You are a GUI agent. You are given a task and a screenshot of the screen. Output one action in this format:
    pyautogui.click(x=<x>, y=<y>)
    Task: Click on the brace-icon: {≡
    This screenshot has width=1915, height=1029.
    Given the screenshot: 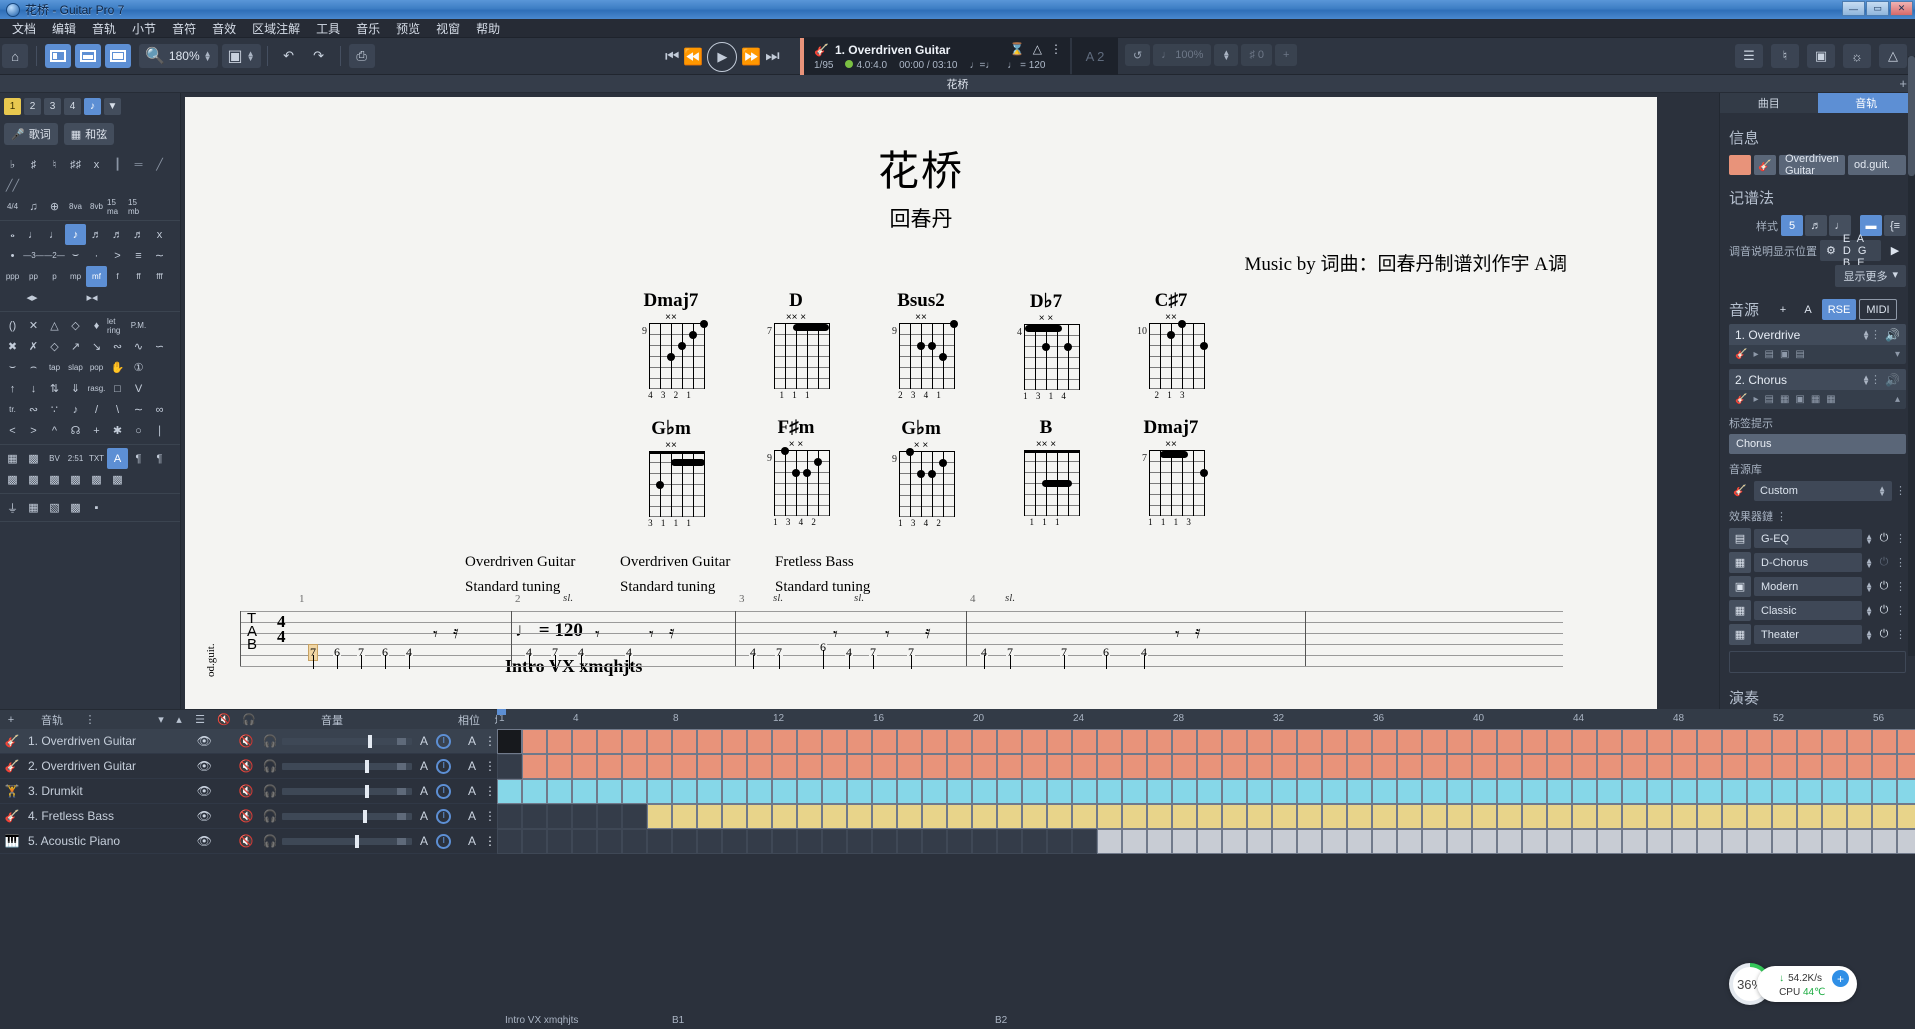 What is the action you would take?
    pyautogui.click(x=1895, y=225)
    